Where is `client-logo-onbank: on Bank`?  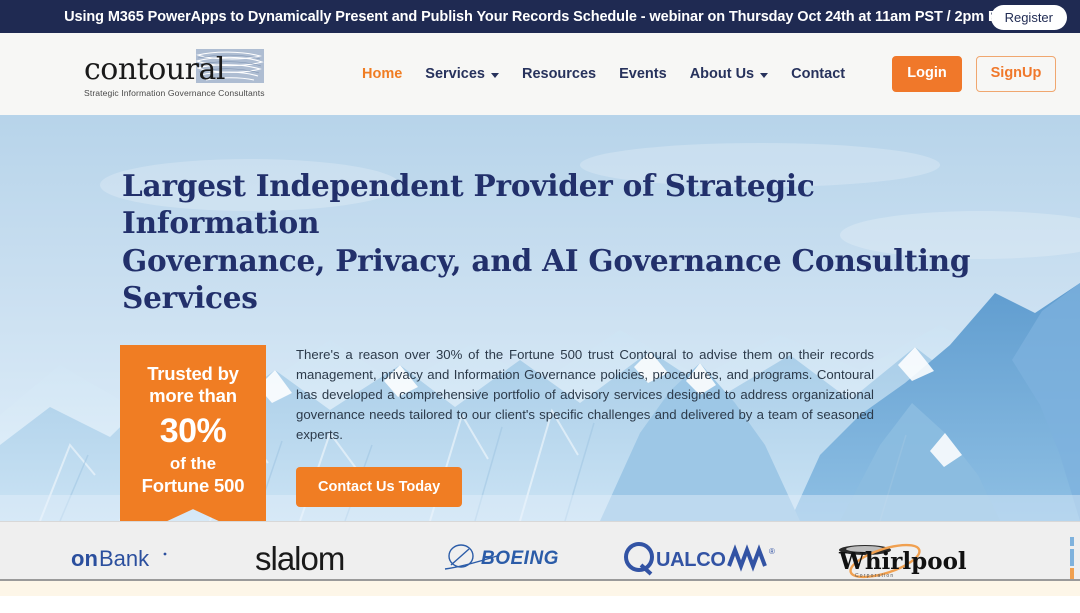 client-logo-onbank: on Bank is located at coordinates (133, 559).